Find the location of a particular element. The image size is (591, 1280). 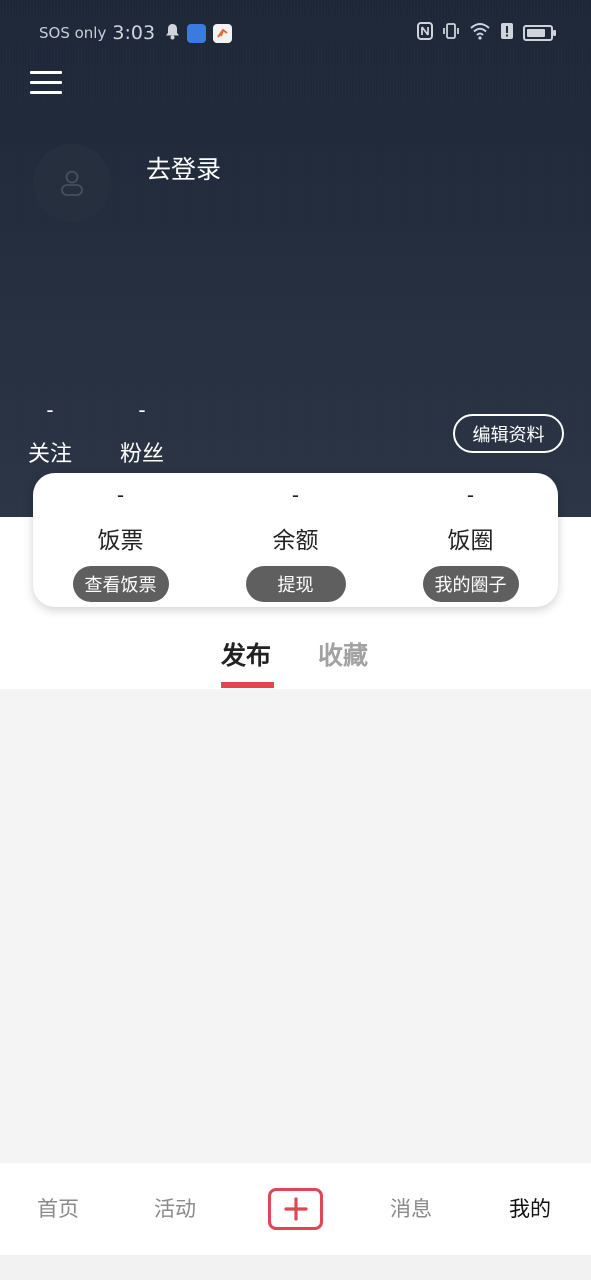

wallet-card: - 饭票 查看饭票 - 余额 提现 - 饭圈 我的圈子 is located at coordinates (295, 540).